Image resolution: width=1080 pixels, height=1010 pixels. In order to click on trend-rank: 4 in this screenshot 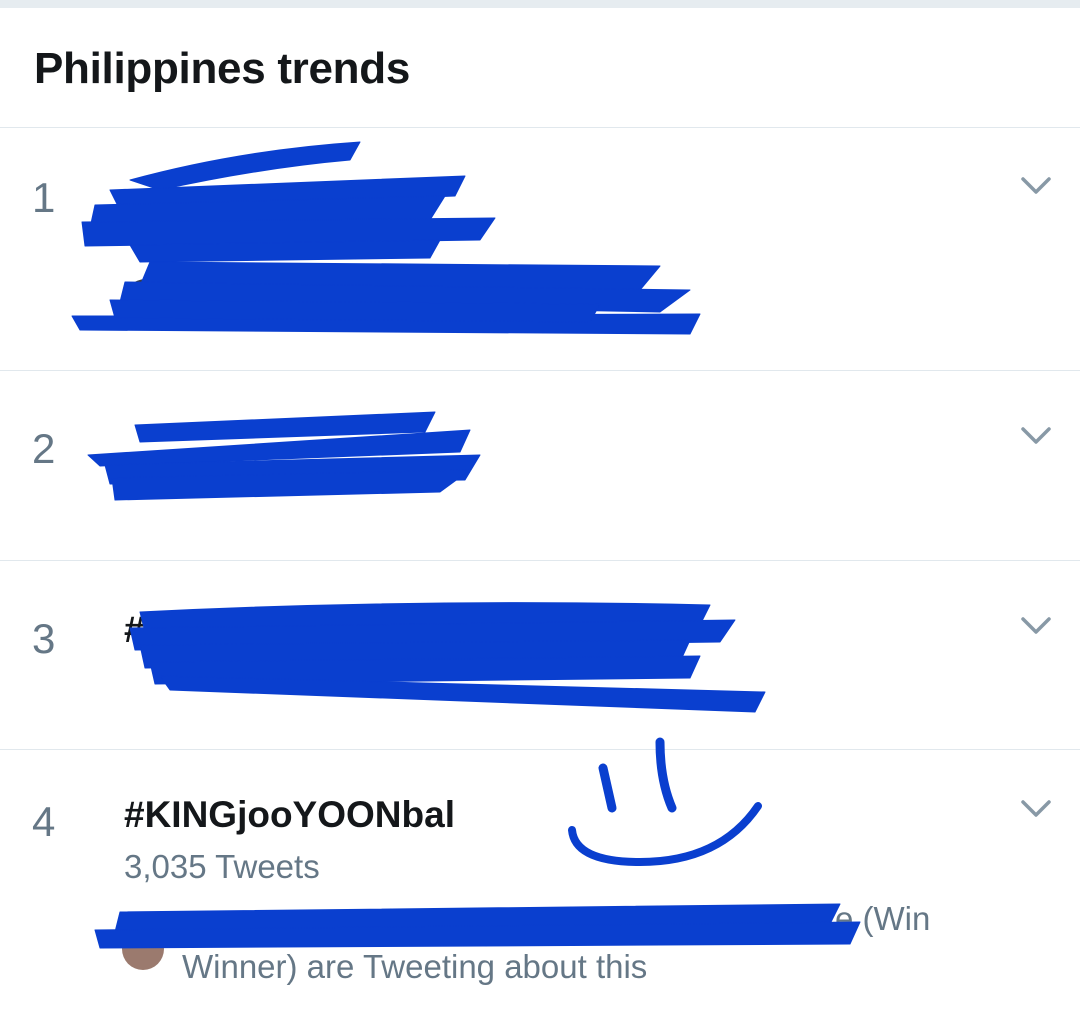, I will do `click(44, 821)`.